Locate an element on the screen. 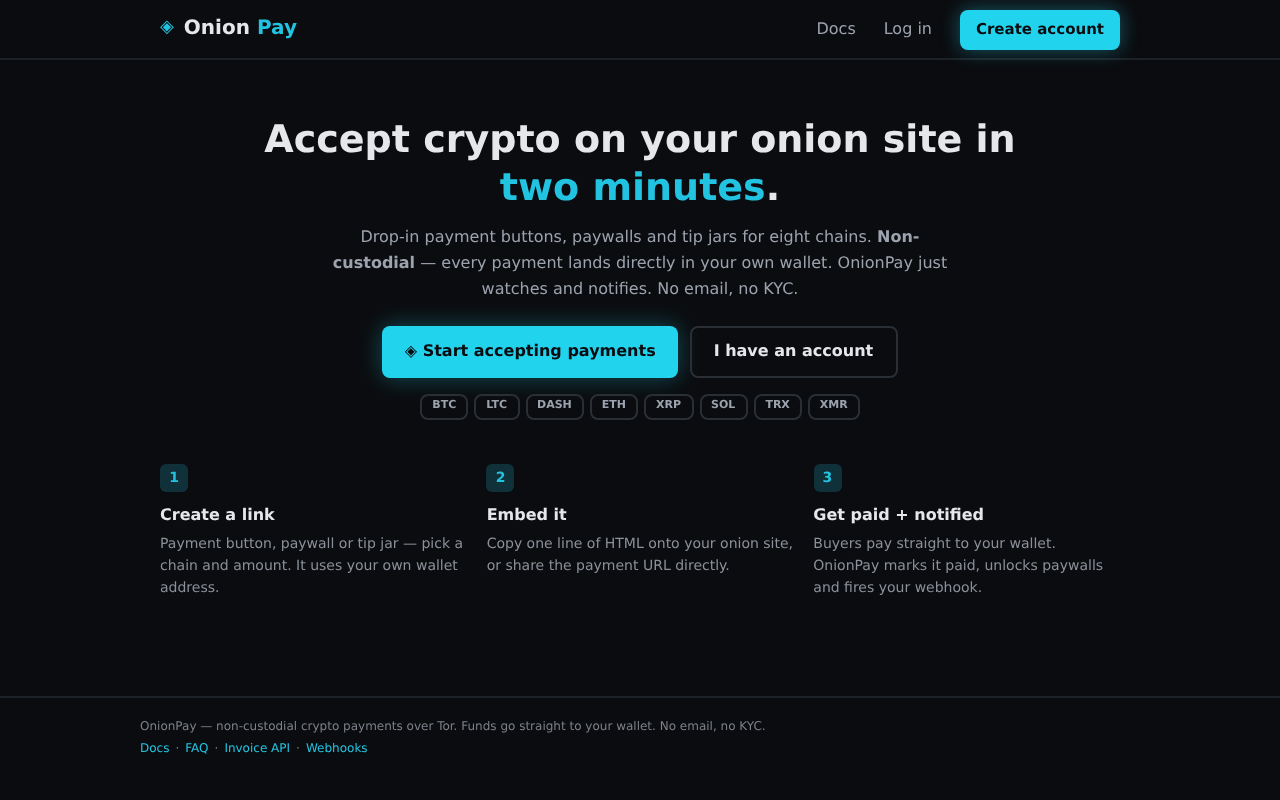 The image size is (1280, 800). step-title: Get paid + notified is located at coordinates (899, 516).